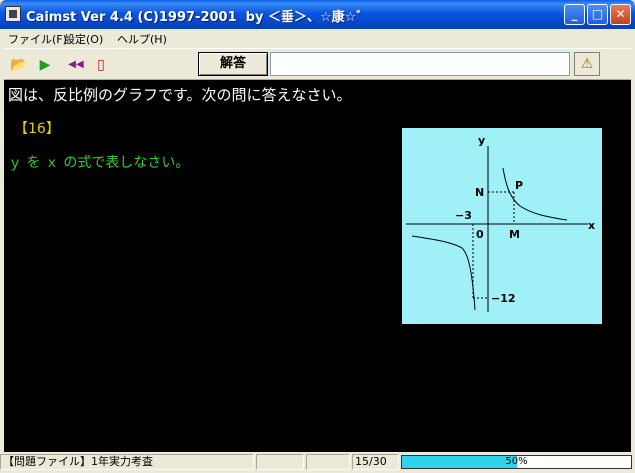 The width and height of the screenshot is (635, 473). I want to click on app-icon, so click(13, 14).